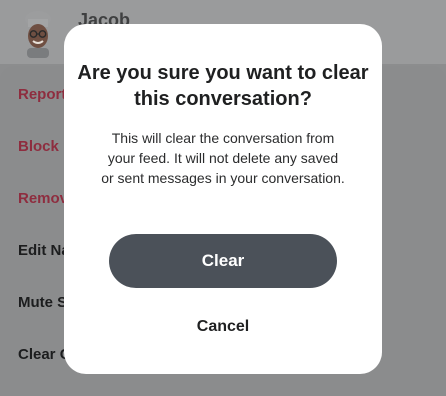 The height and width of the screenshot is (396, 446). Describe the element at coordinates (38, 34) in the screenshot. I see `bitmoji-avatar-icon` at that location.